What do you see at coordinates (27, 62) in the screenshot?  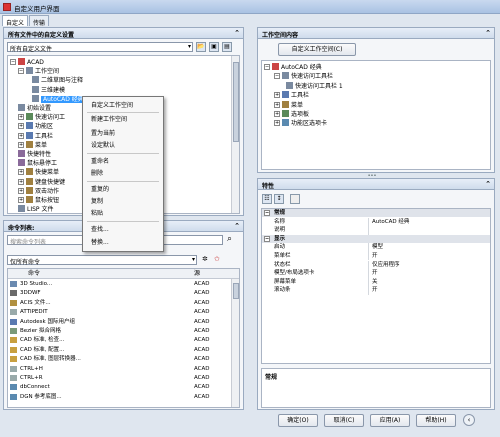 I see `tree-item: − ACAD` at bounding box center [27, 62].